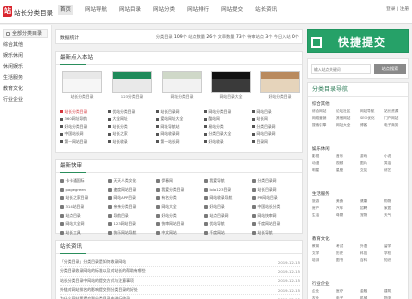 Image resolution: width=412 pixels, height=299 pixels. I want to click on sidebar-item: 生活服务, so click(27, 78).